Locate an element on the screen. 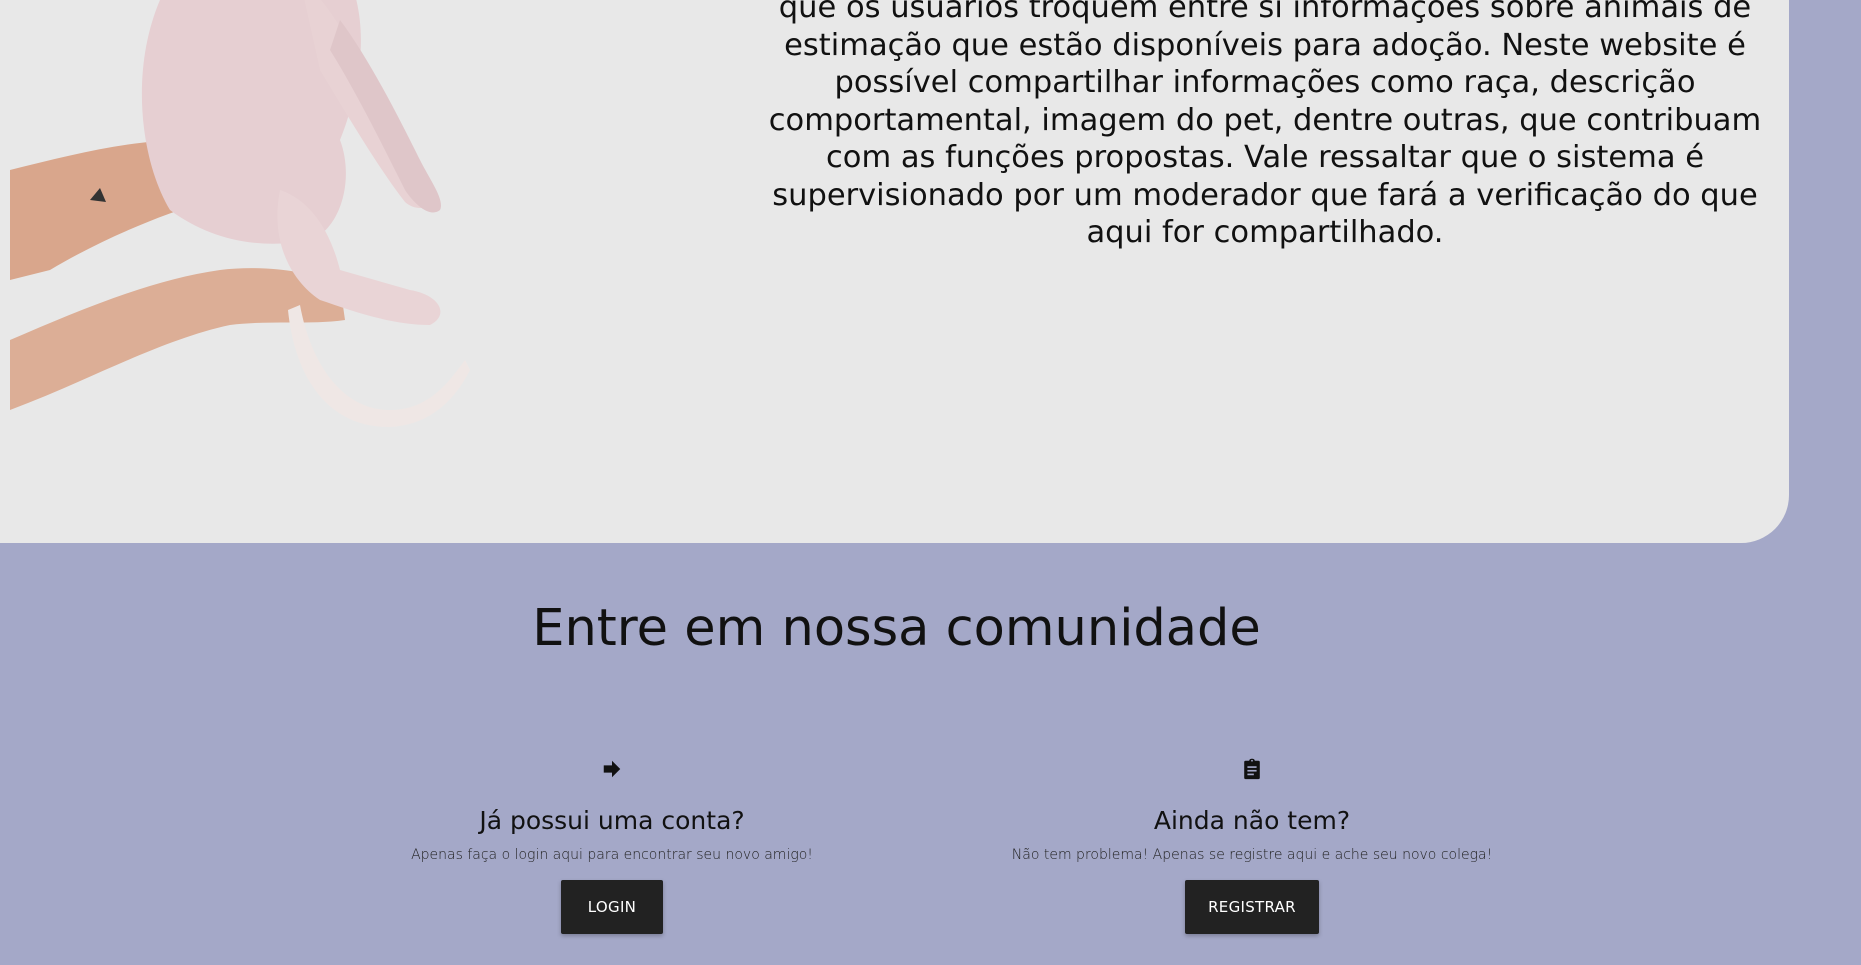  community-title: Entre em nossa comunidade is located at coordinates (896, 628).